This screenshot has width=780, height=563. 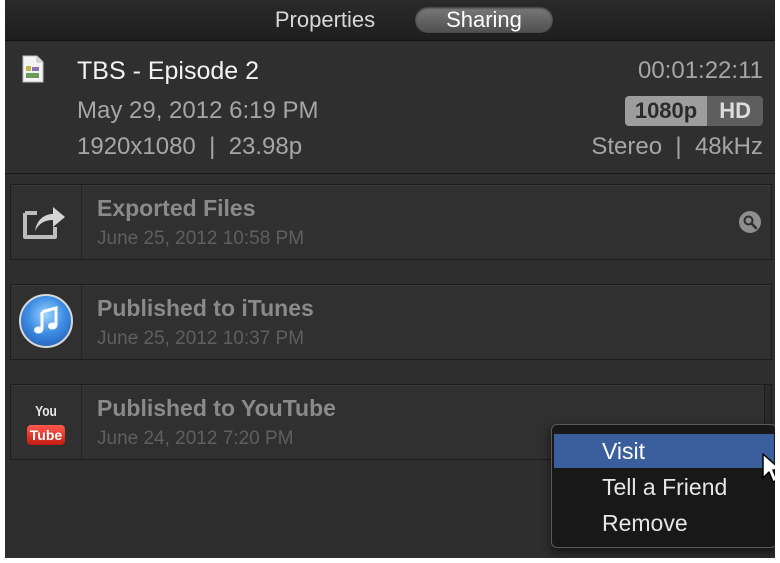 I want to click on tab-sharing: Sharing, so click(x=484, y=20).